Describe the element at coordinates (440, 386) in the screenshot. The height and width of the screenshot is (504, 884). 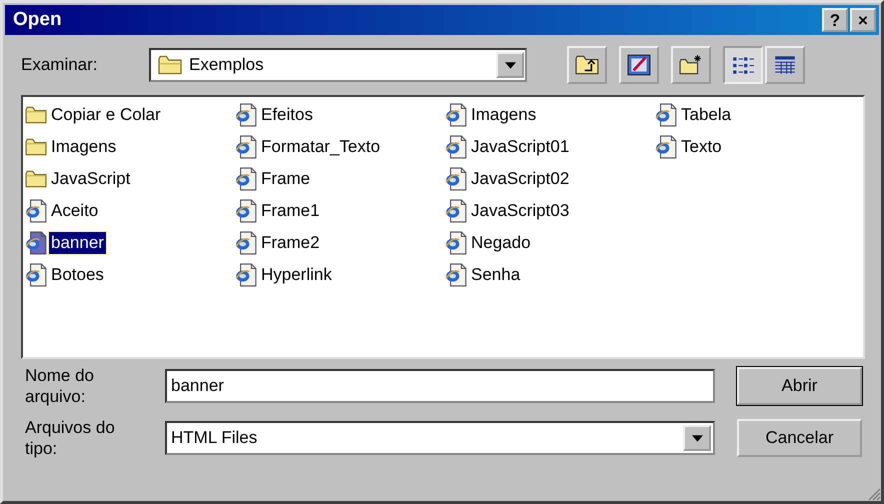
I see `file-name-field: banner` at that location.